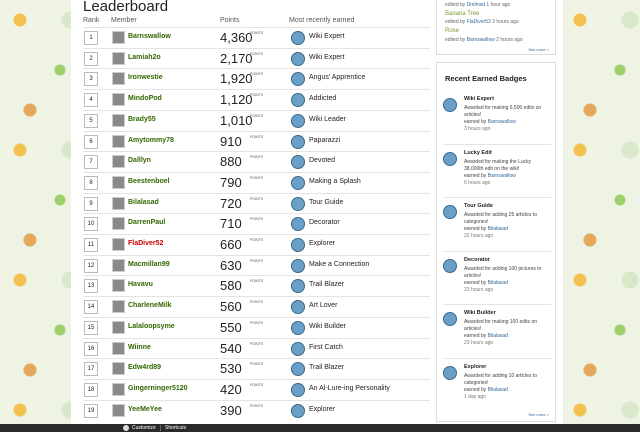 Image resolution: width=640 pixels, height=432 pixels. Describe the element at coordinates (145, 243) in the screenshot. I see `member-name-link: FlaDiver52` at that location.